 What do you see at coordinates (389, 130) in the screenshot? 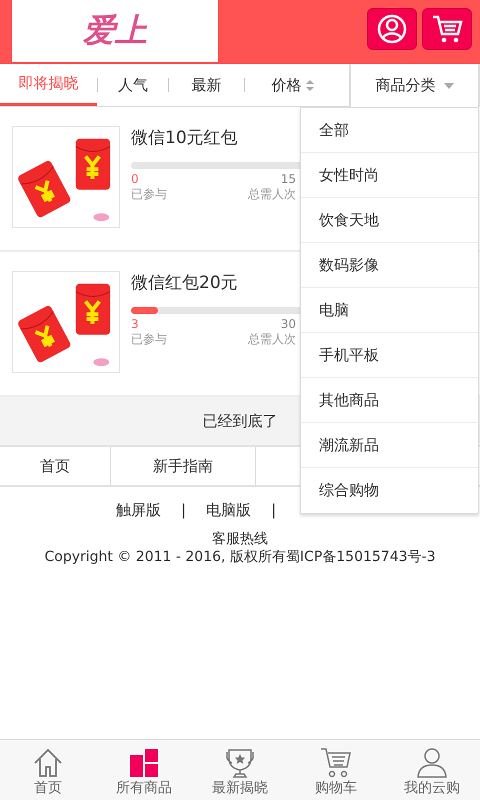
I see `menu-item: 全部` at bounding box center [389, 130].